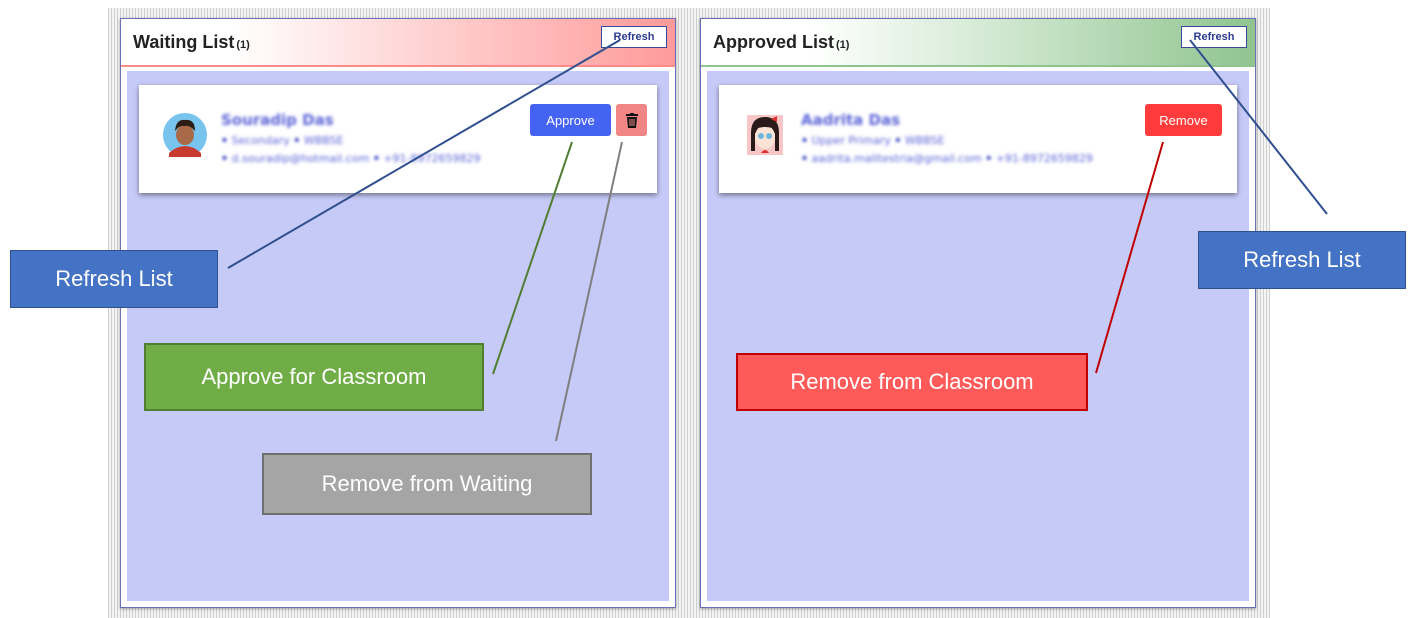  I want to click on waiting-list-title: Waiting List (1), so click(191, 42).